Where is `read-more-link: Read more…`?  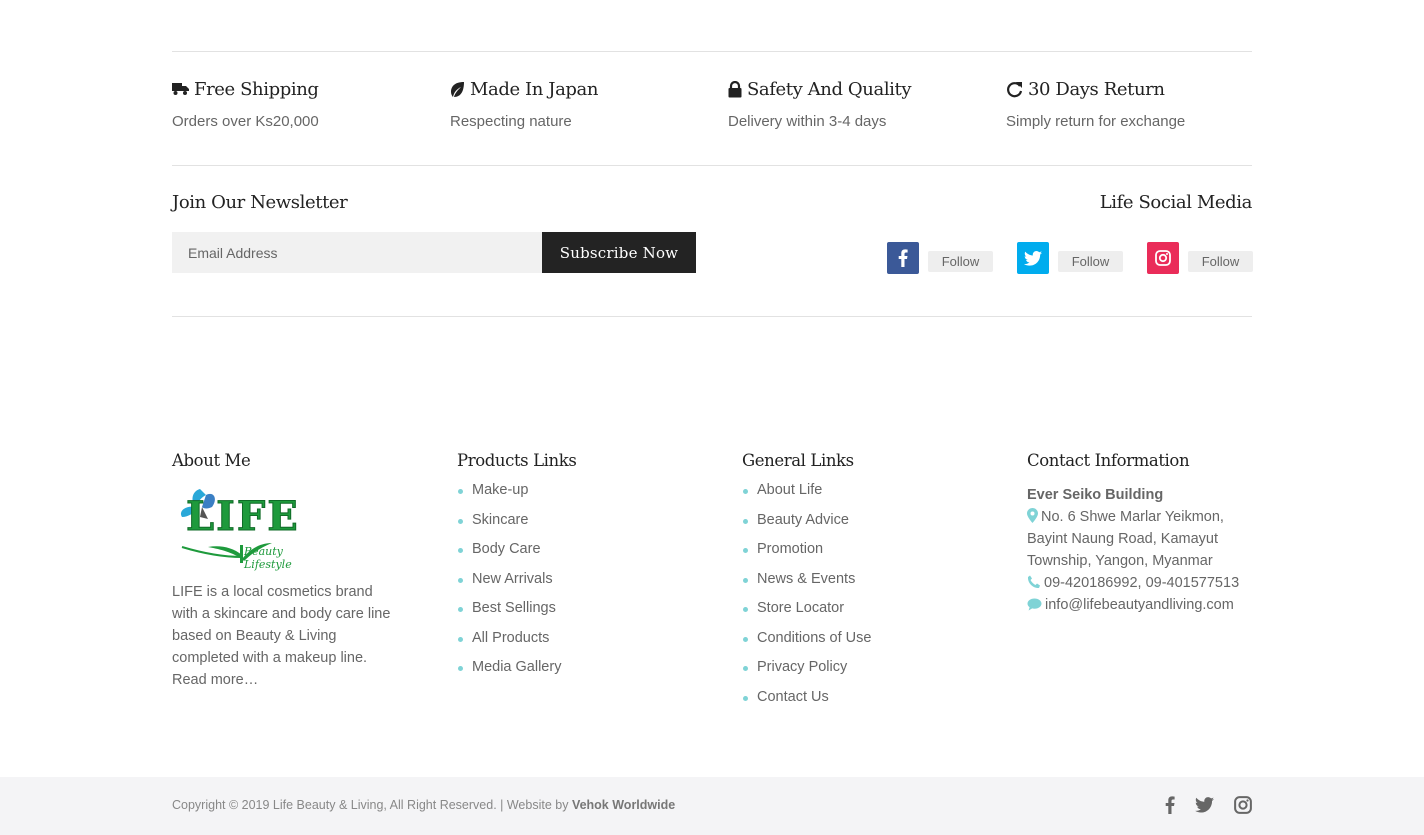
read-more-link: Read more… is located at coordinates (215, 680).